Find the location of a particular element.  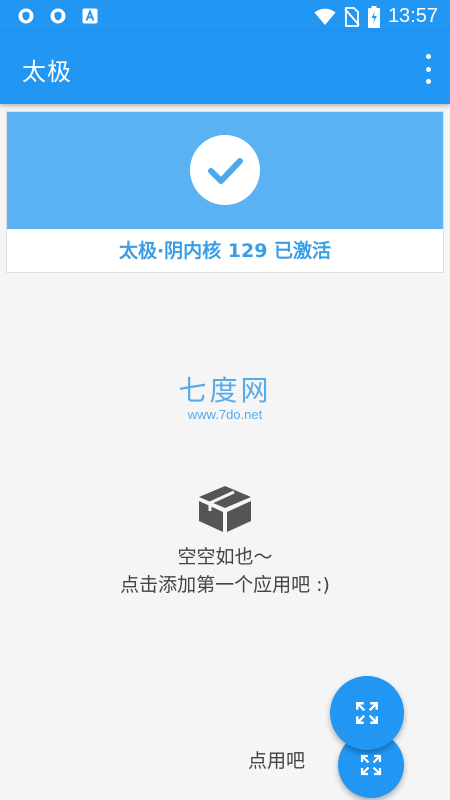

font-a-icon is located at coordinates (90, 16).